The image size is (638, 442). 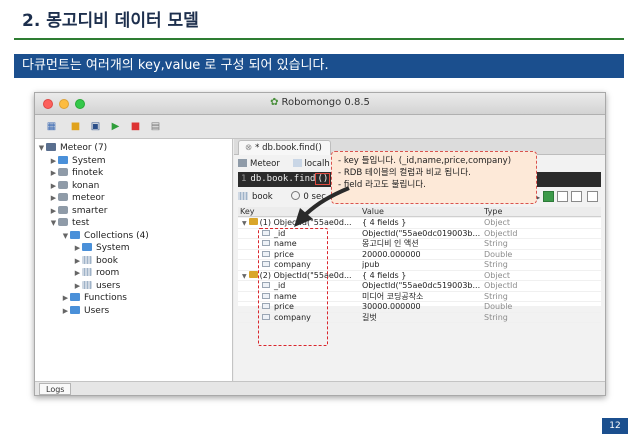 I want to click on value-cell: jpub, so click(x=371, y=264).